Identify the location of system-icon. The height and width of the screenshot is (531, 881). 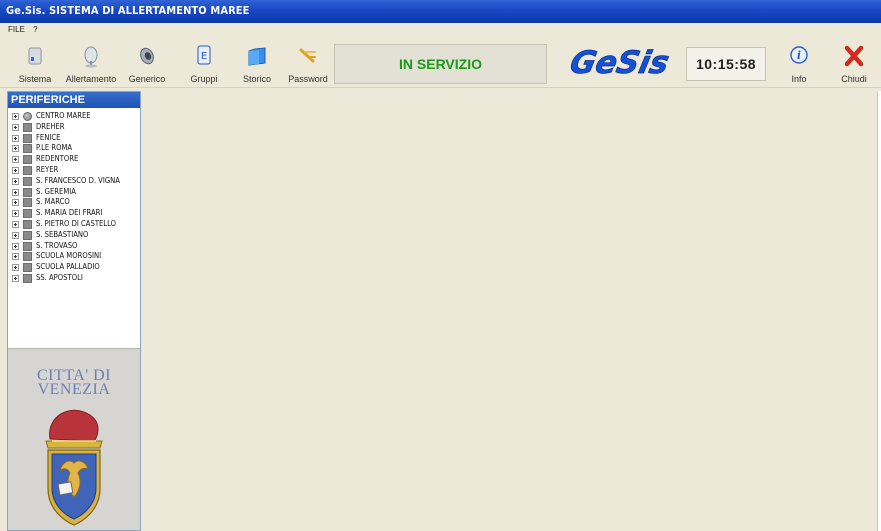
(35, 56).